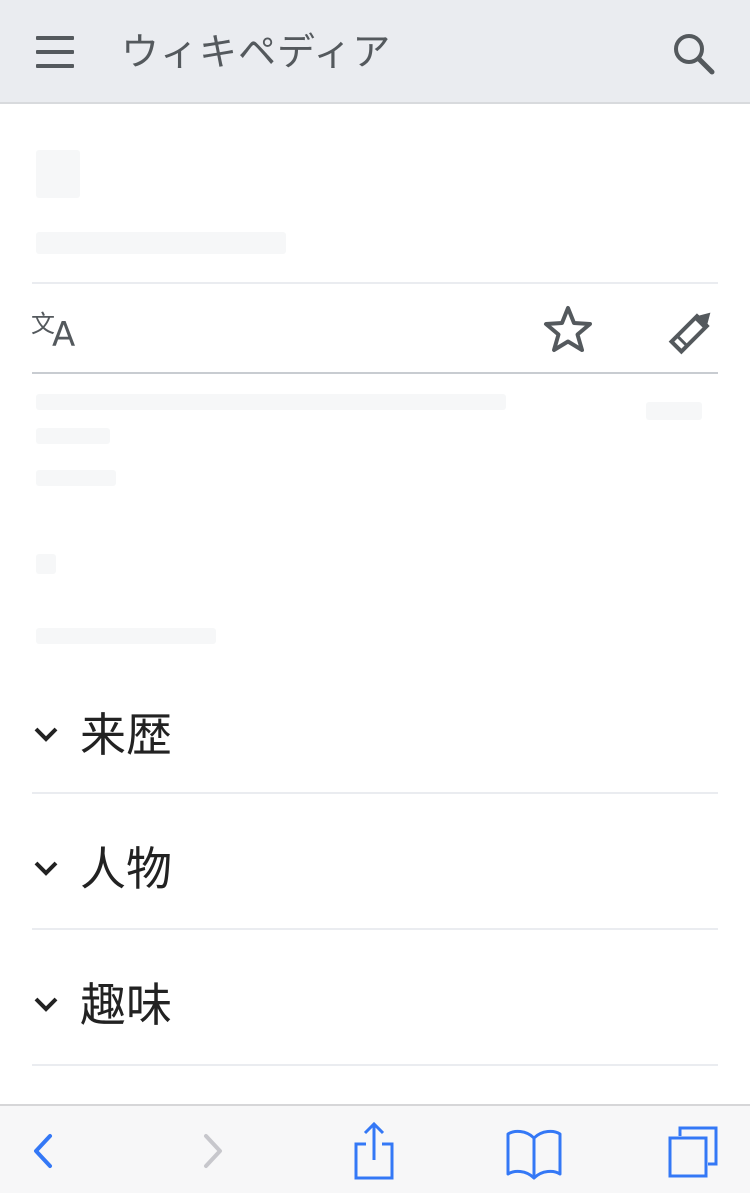  Describe the element at coordinates (692, 331) in the screenshot. I see `pencil-icon` at that location.